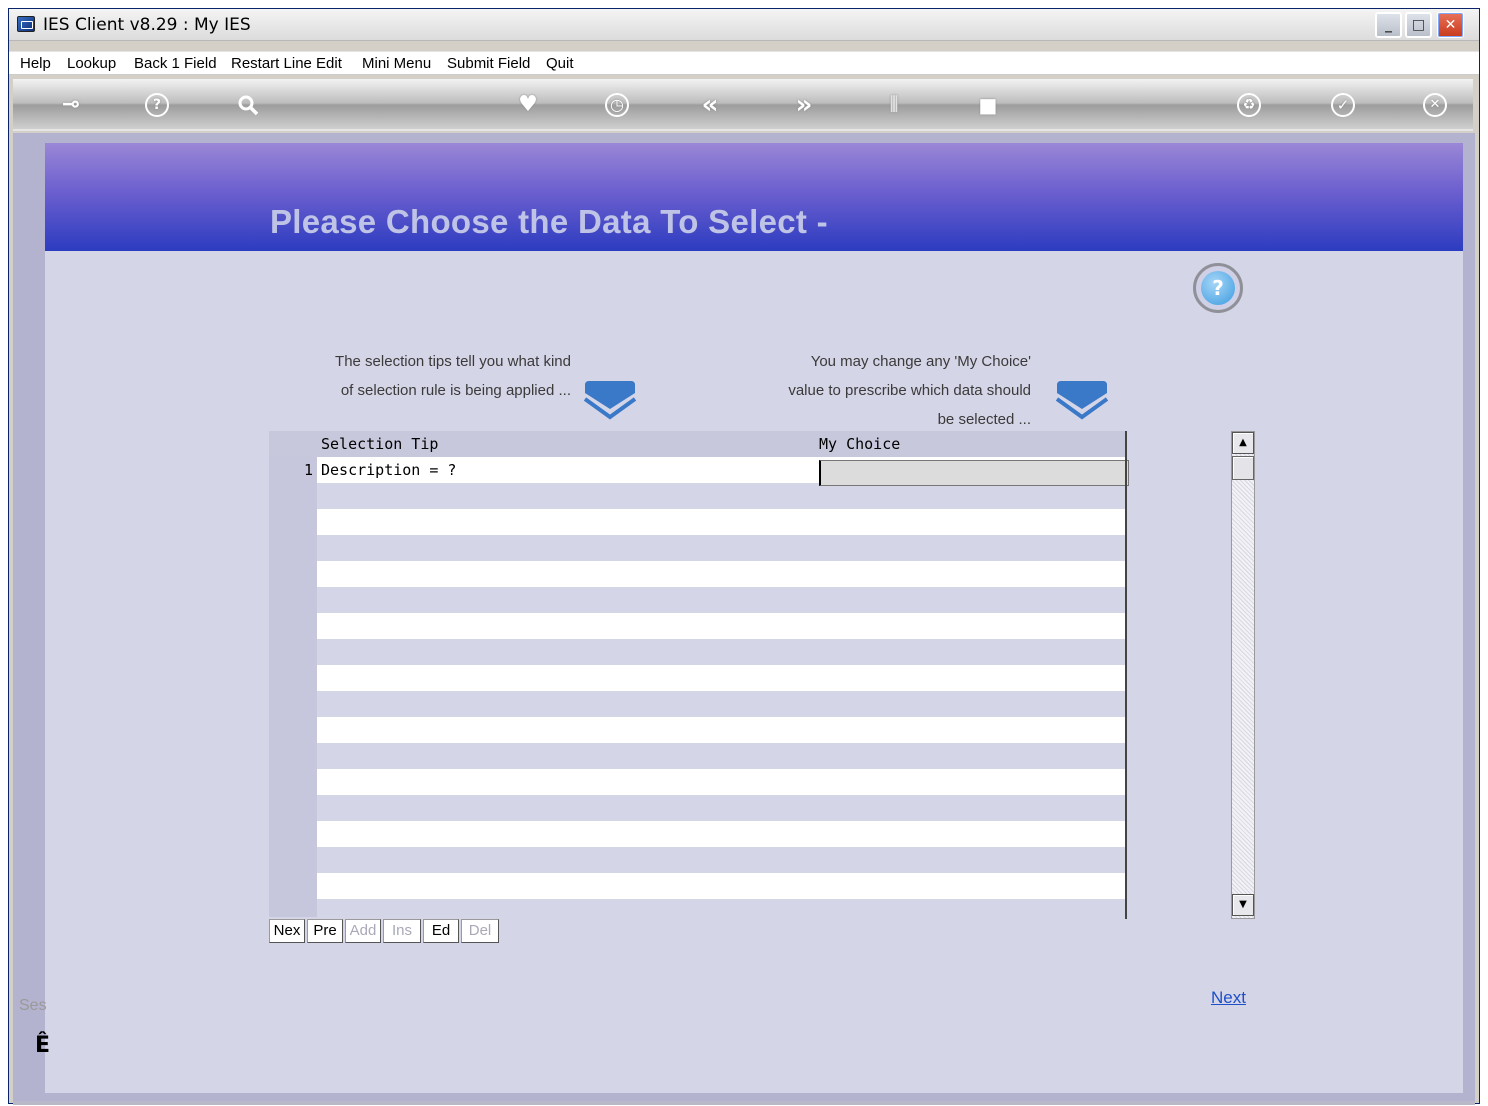  I want to click on chip-icon: ■, so click(988, 105).